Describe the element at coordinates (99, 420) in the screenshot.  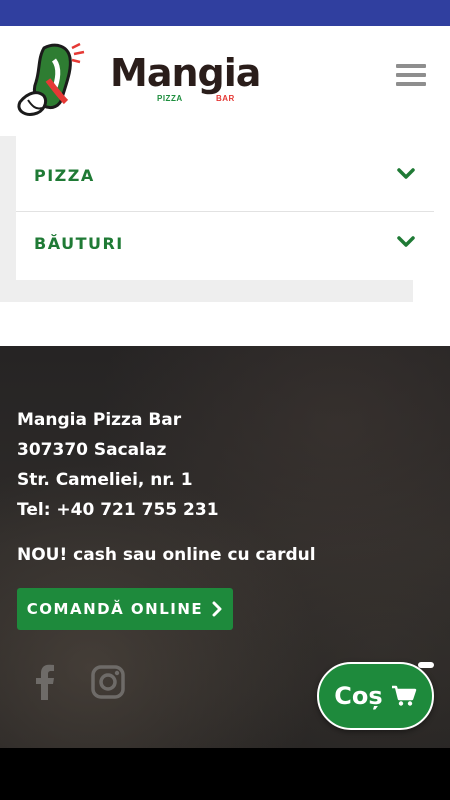
I see `address-business-name: Mangia Pizza Bar` at that location.